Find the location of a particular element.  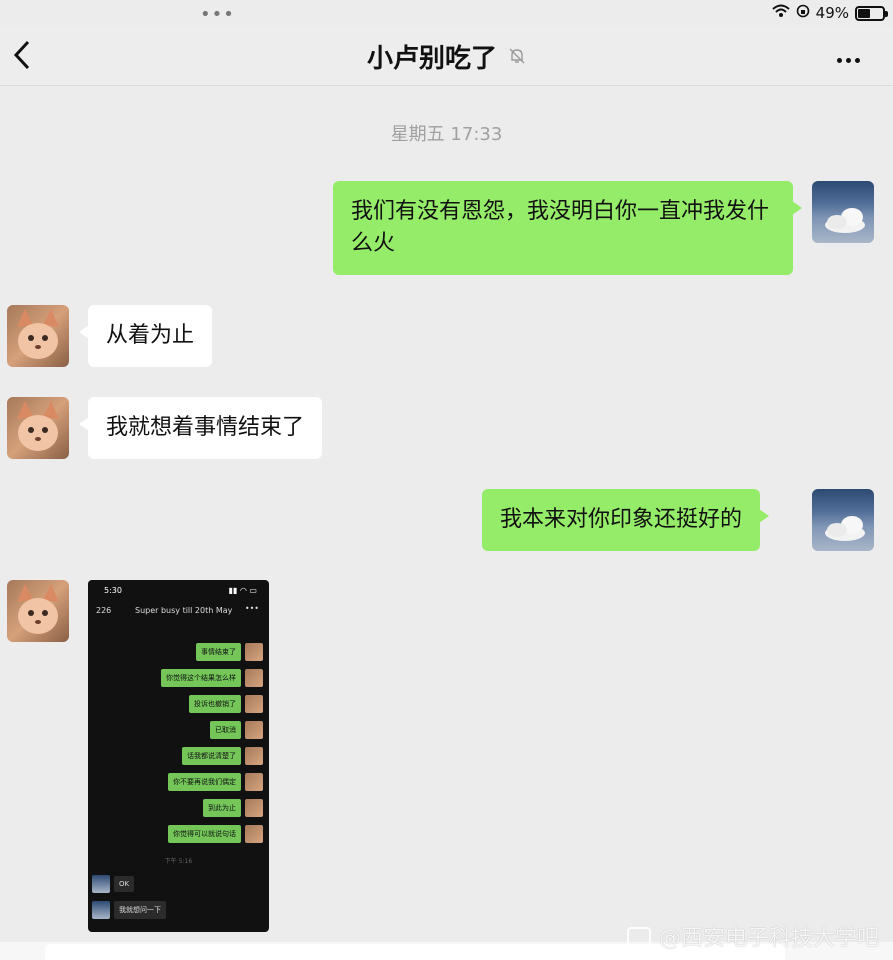

shot-message-row: 到此为止 is located at coordinates (233, 808).